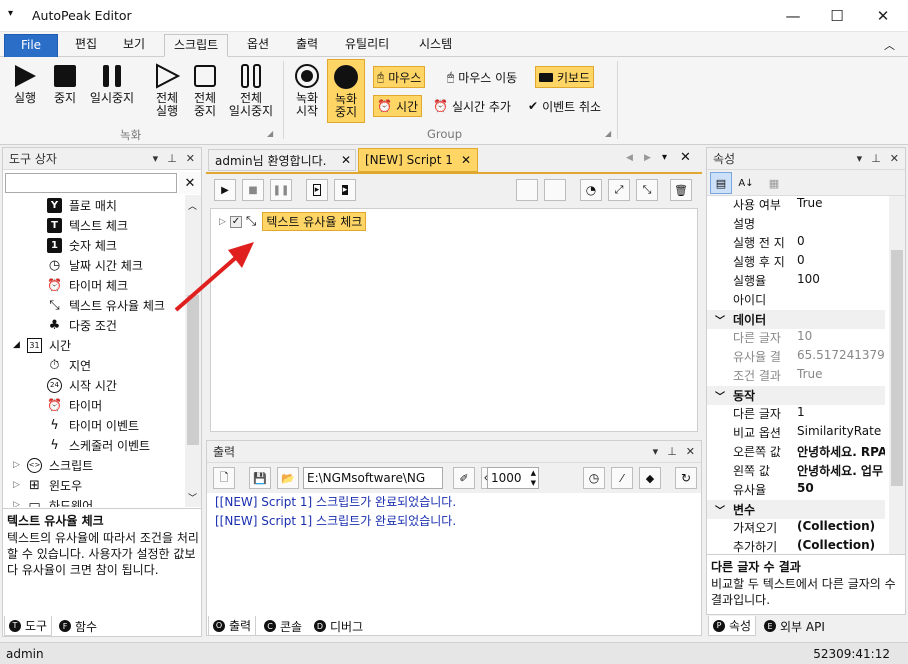 Image resolution: width=908 pixels, height=664 pixels. I want to click on pause-all-button: 전체 일시중지, so click(251, 90).